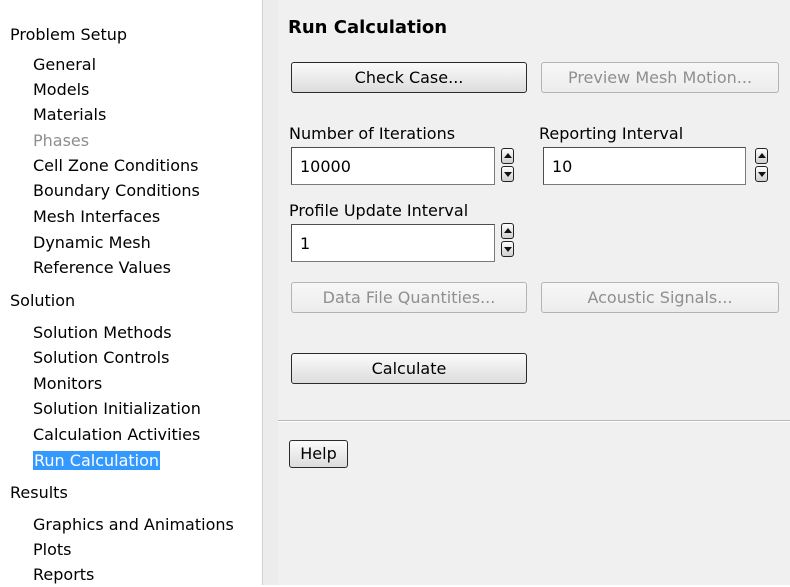 The height and width of the screenshot is (587, 790). What do you see at coordinates (393, 166) in the screenshot?
I see `iterations-input` at bounding box center [393, 166].